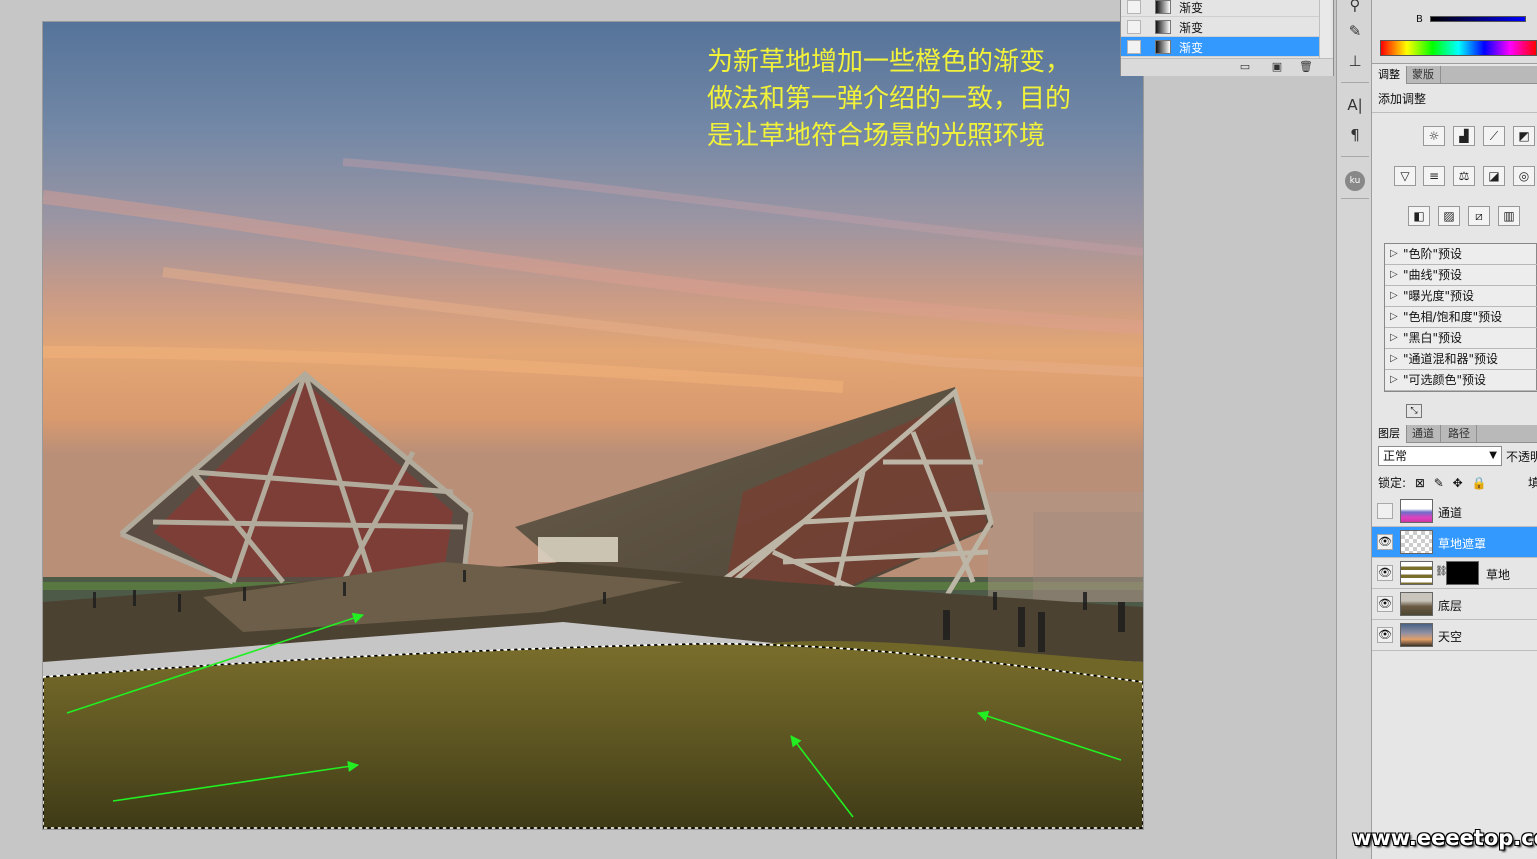 This screenshot has width=1537, height=859. What do you see at coordinates (1392, 483) in the screenshot?
I see `lock-label: 锁定:` at bounding box center [1392, 483].